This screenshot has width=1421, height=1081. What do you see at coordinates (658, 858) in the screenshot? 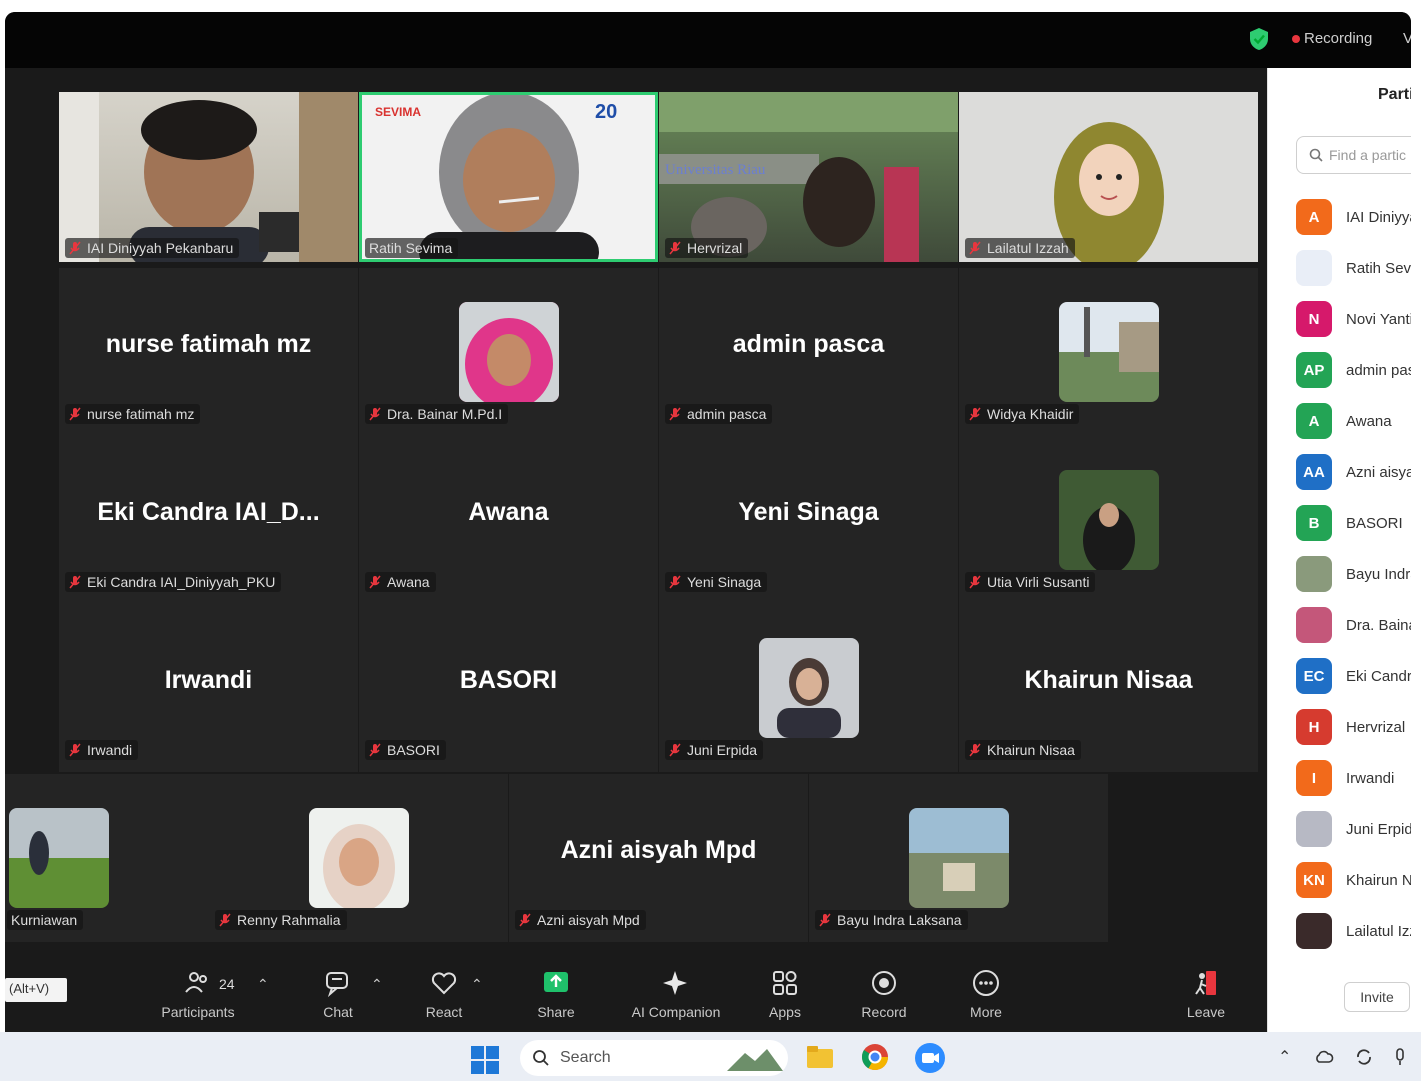
I see `participant-tile: Azni aisyah Mpd Azni aisyah Mpd` at bounding box center [658, 858].